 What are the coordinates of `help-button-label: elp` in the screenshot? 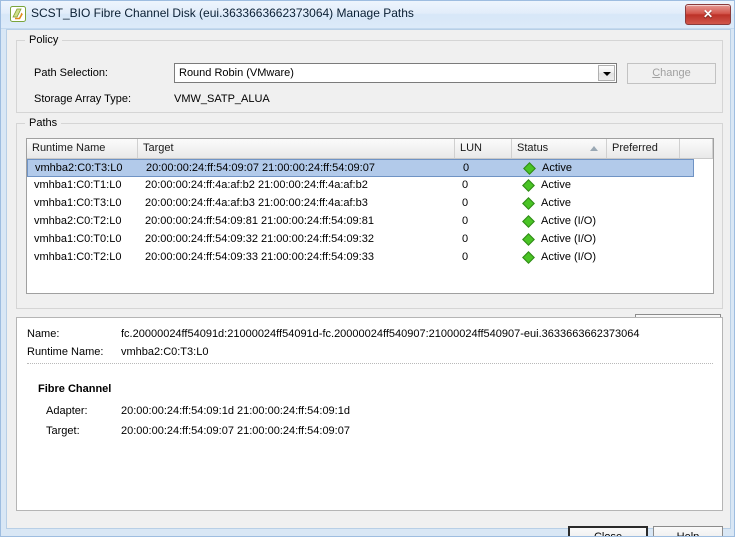 It's located at (692, 534).